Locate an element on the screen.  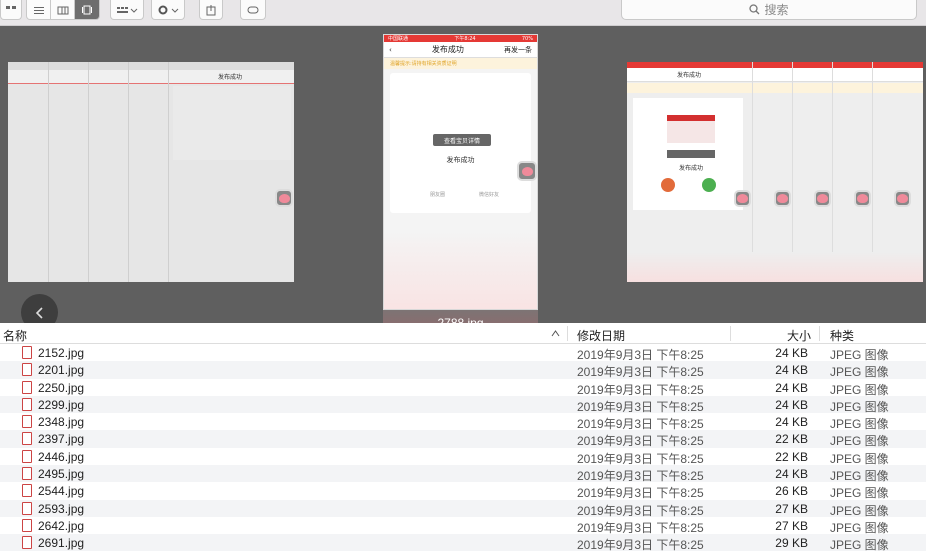
action-button is located at coordinates (168, 10).